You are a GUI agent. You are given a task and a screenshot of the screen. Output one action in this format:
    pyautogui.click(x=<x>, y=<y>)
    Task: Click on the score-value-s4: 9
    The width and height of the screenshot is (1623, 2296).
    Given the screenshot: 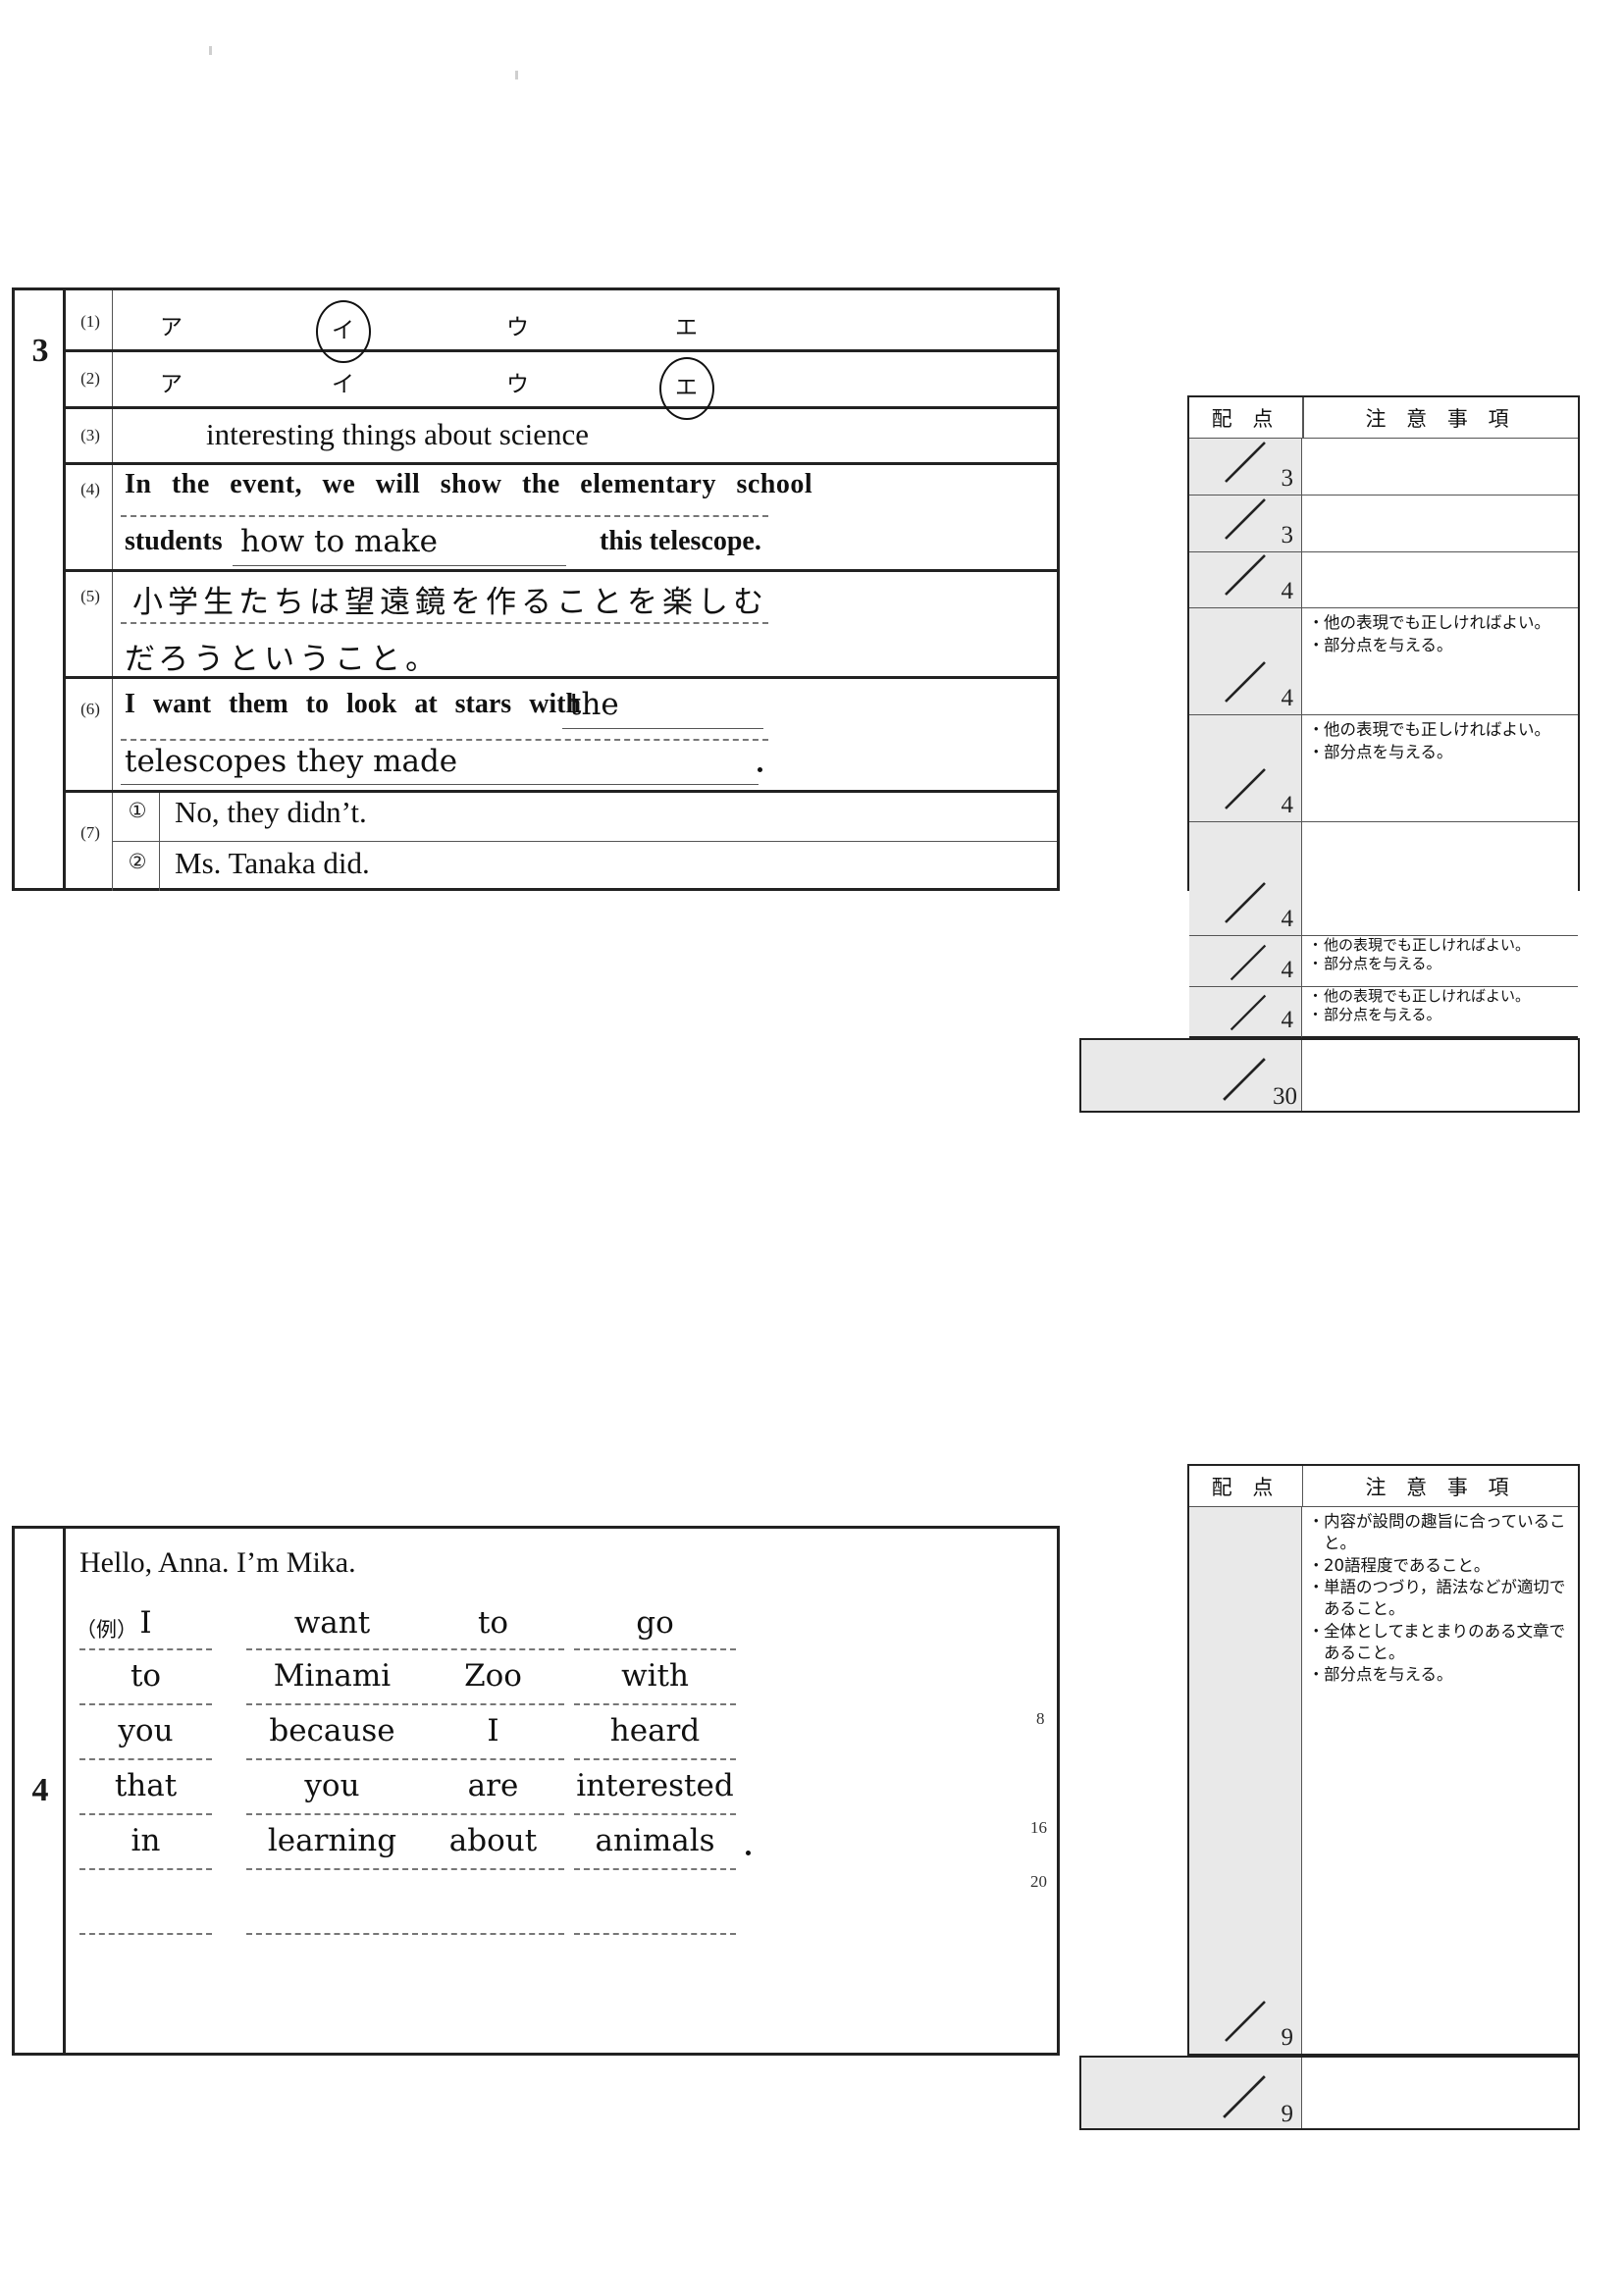 What is the action you would take?
    pyautogui.click(x=1287, y=2037)
    